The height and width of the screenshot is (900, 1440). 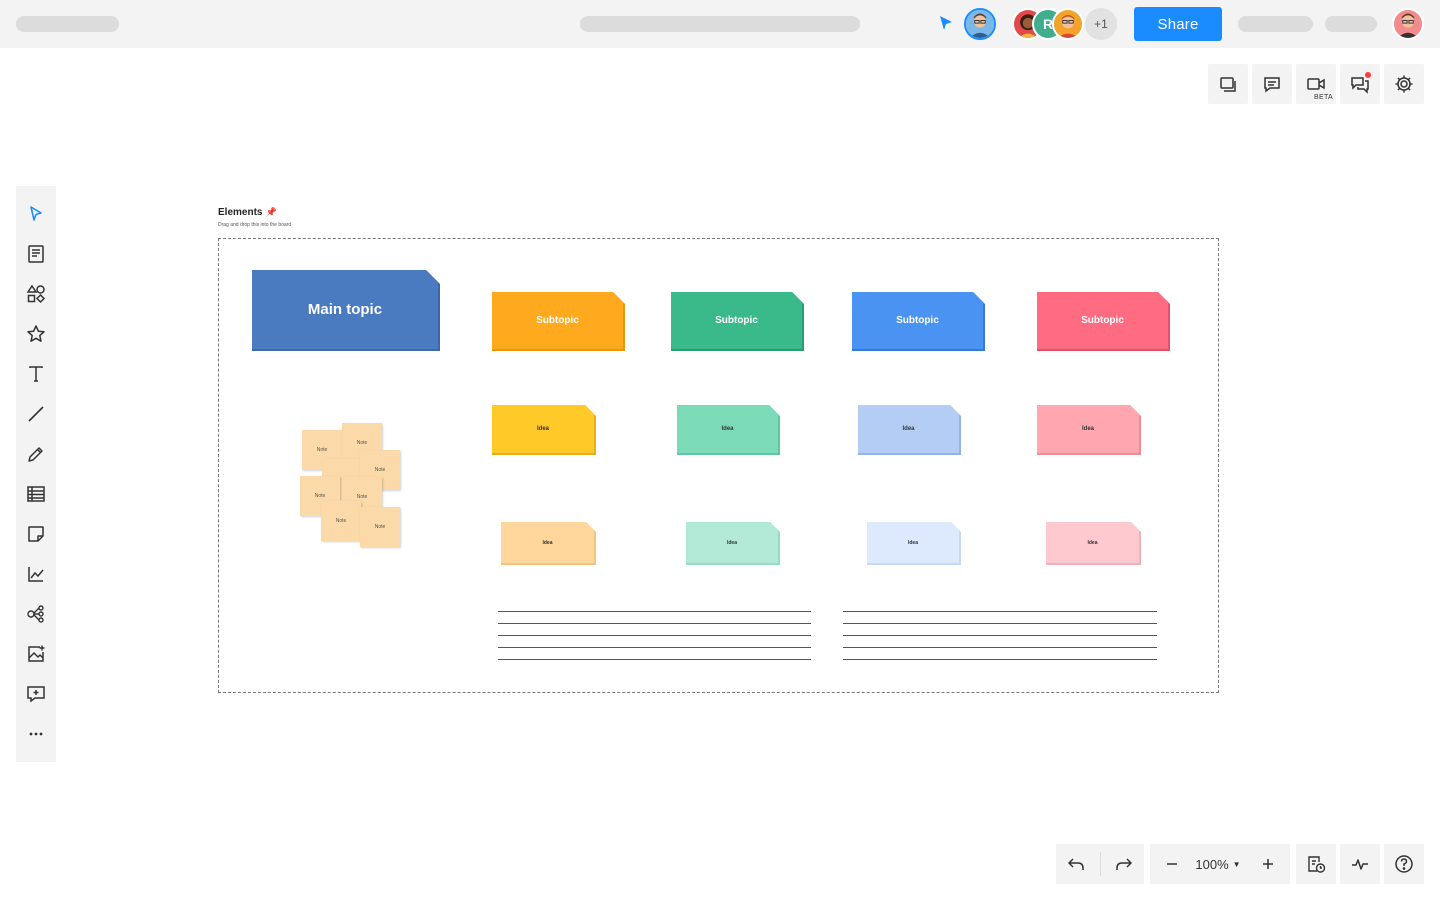 I want to click on history-controls, so click(x=1100, y=864).